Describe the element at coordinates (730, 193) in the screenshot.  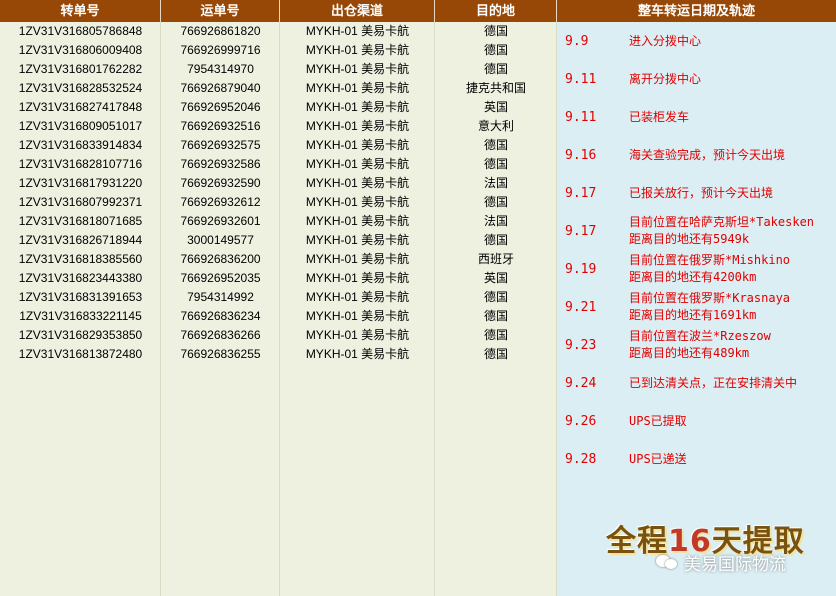
I see `tracking-description: 已报关放行，预计今天出境` at that location.